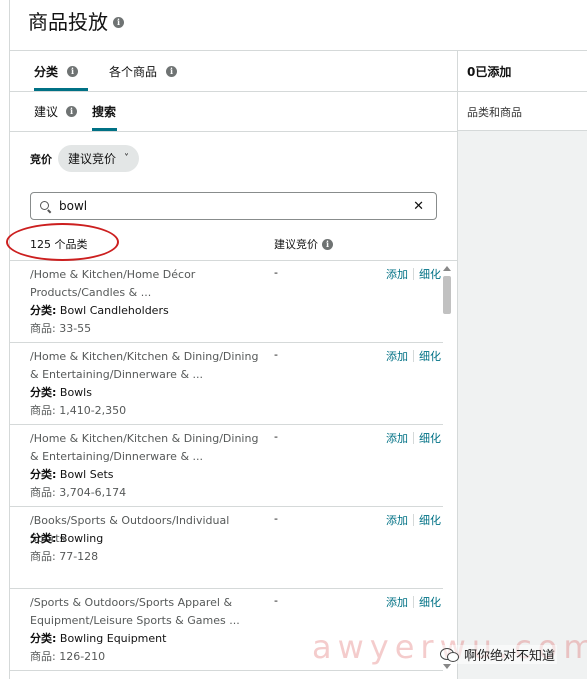 The width and height of the screenshot is (587, 679). I want to click on tab-suggested-label: 建议, so click(46, 112).